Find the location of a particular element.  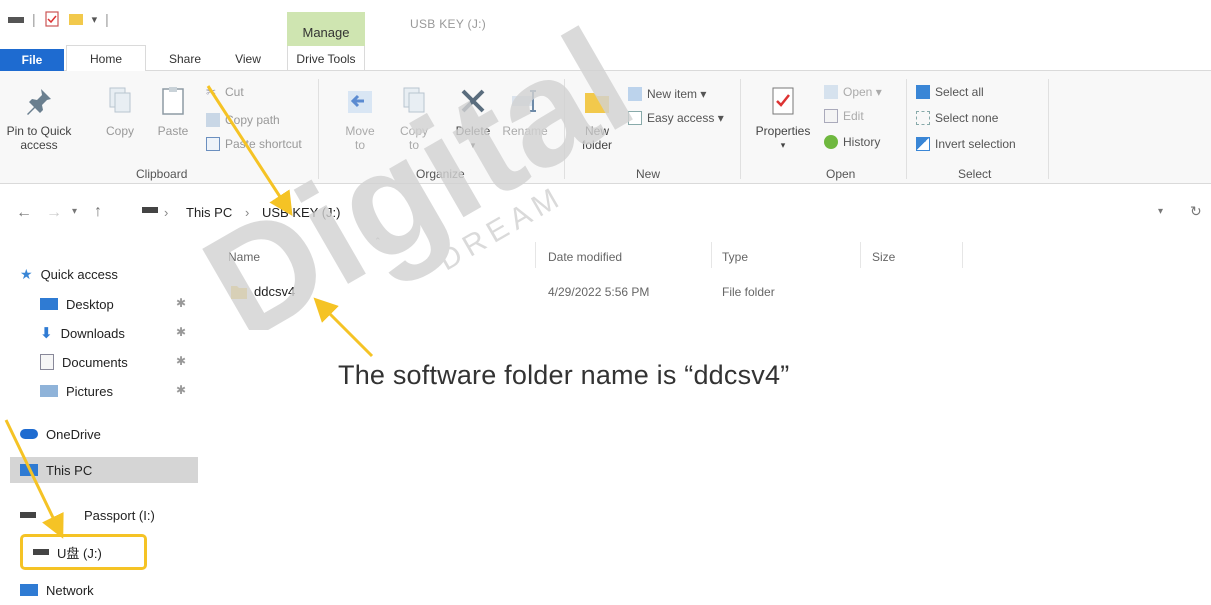

arrow-to-usb-drive is located at coordinates (34, 479).